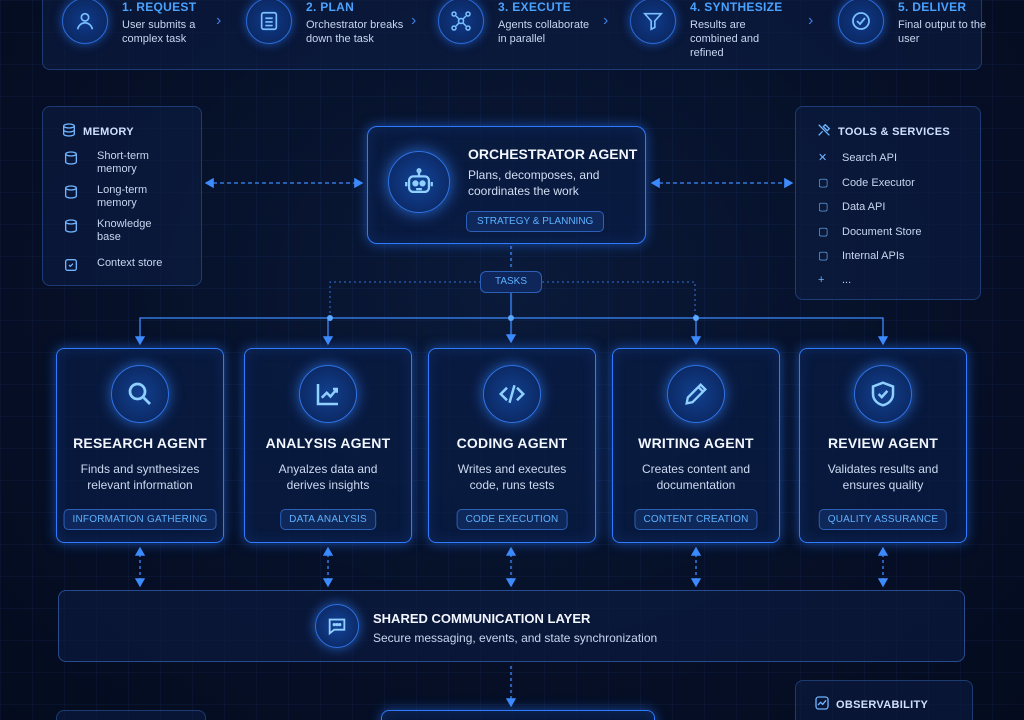 This screenshot has width=1024, height=720. I want to click on shield-check-icon, so click(883, 394).